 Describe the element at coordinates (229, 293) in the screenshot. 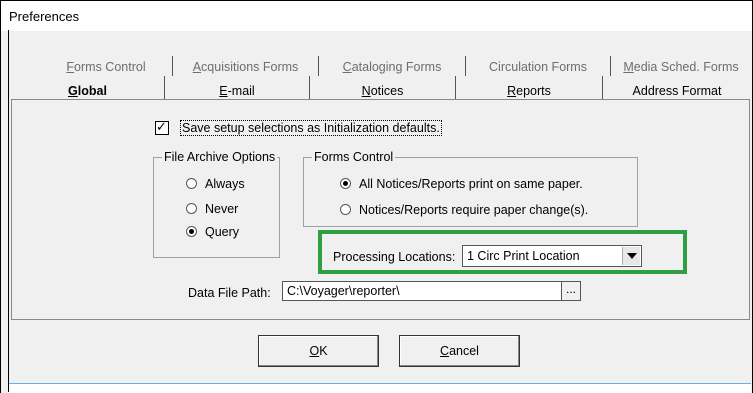

I see `data-file-path-label: Data File Path:` at that location.